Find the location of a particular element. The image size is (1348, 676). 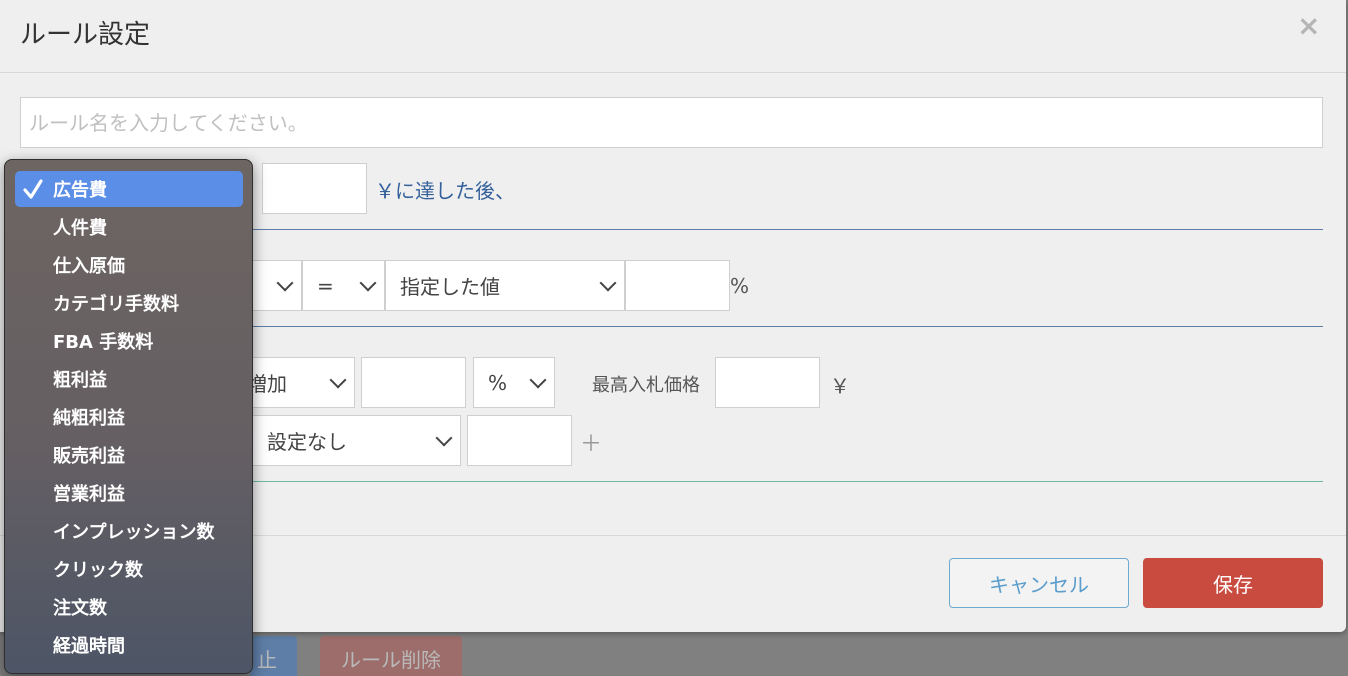

background-blue-button: 止 is located at coordinates (273, 656).